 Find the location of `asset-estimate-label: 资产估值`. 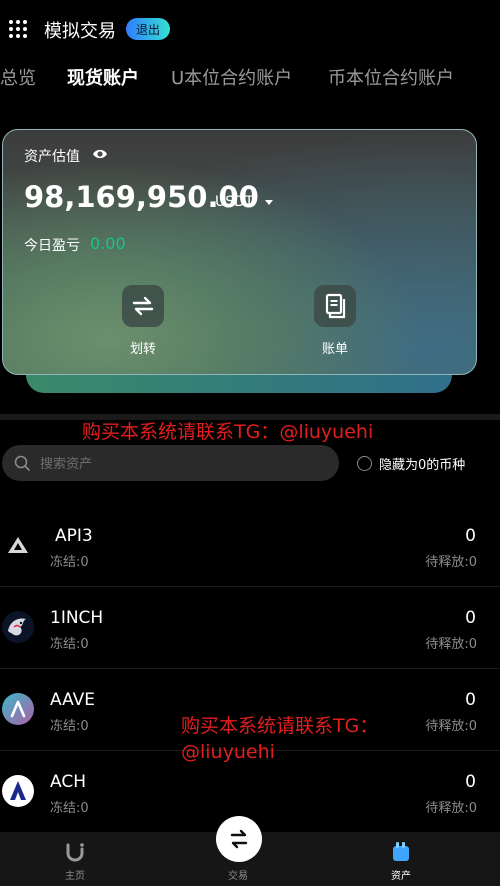

asset-estimate-label: 资产估值 is located at coordinates (52, 157).